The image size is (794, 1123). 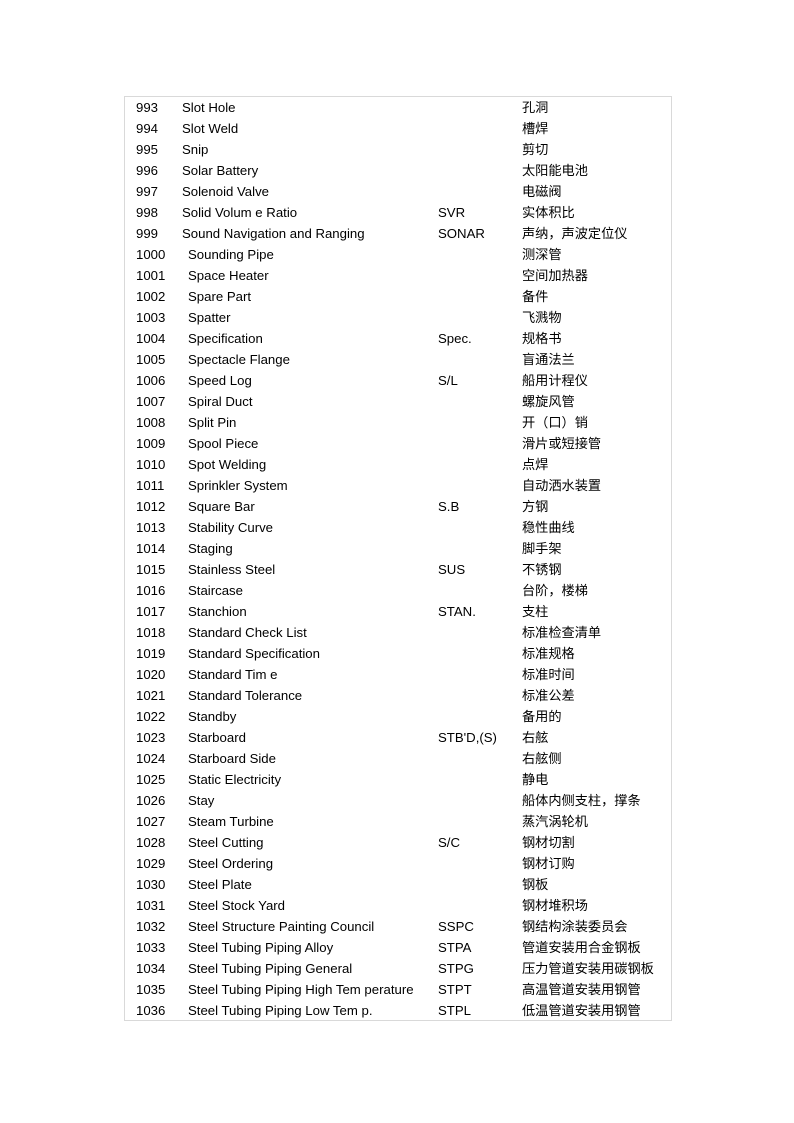 What do you see at coordinates (555, 380) in the screenshot?
I see `row-gloss: 船用计程仪` at bounding box center [555, 380].